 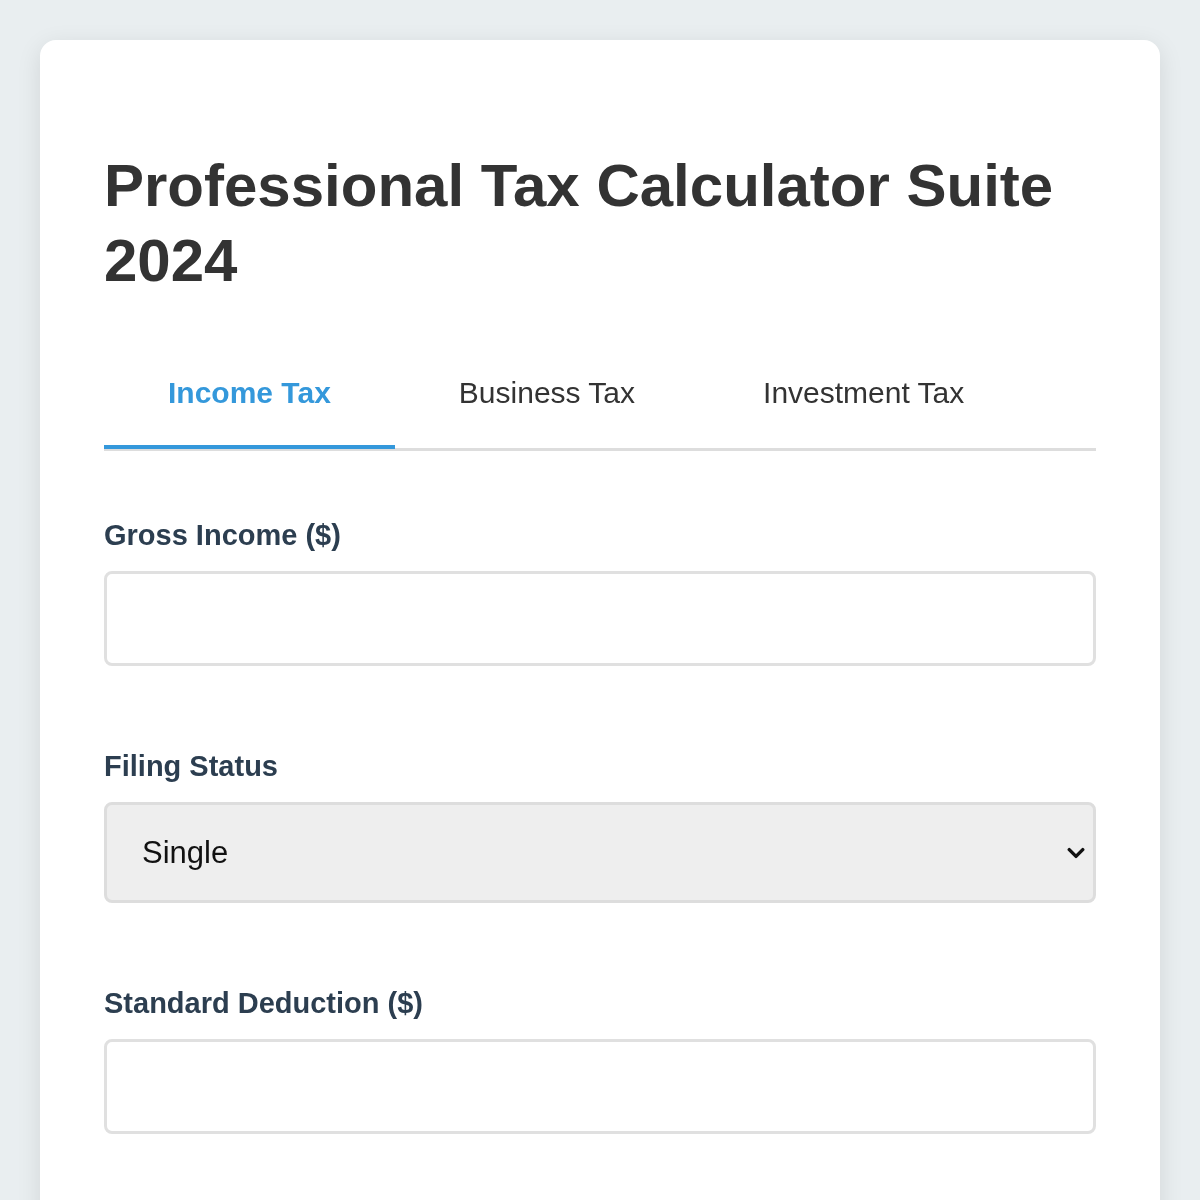 I want to click on field-label: Filing Status, so click(x=191, y=766).